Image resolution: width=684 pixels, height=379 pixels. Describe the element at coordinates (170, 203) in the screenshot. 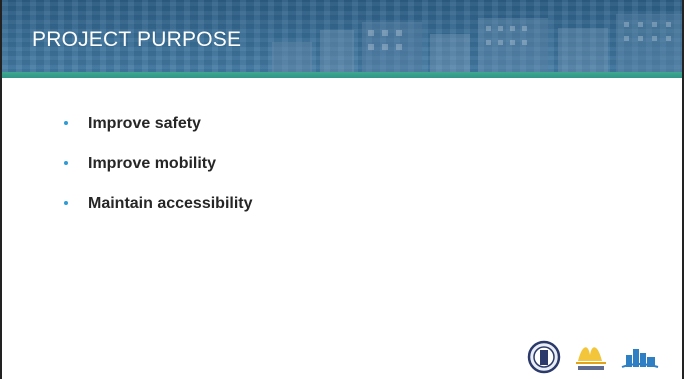

I see `bullet-text: Maintain accessibility` at that location.